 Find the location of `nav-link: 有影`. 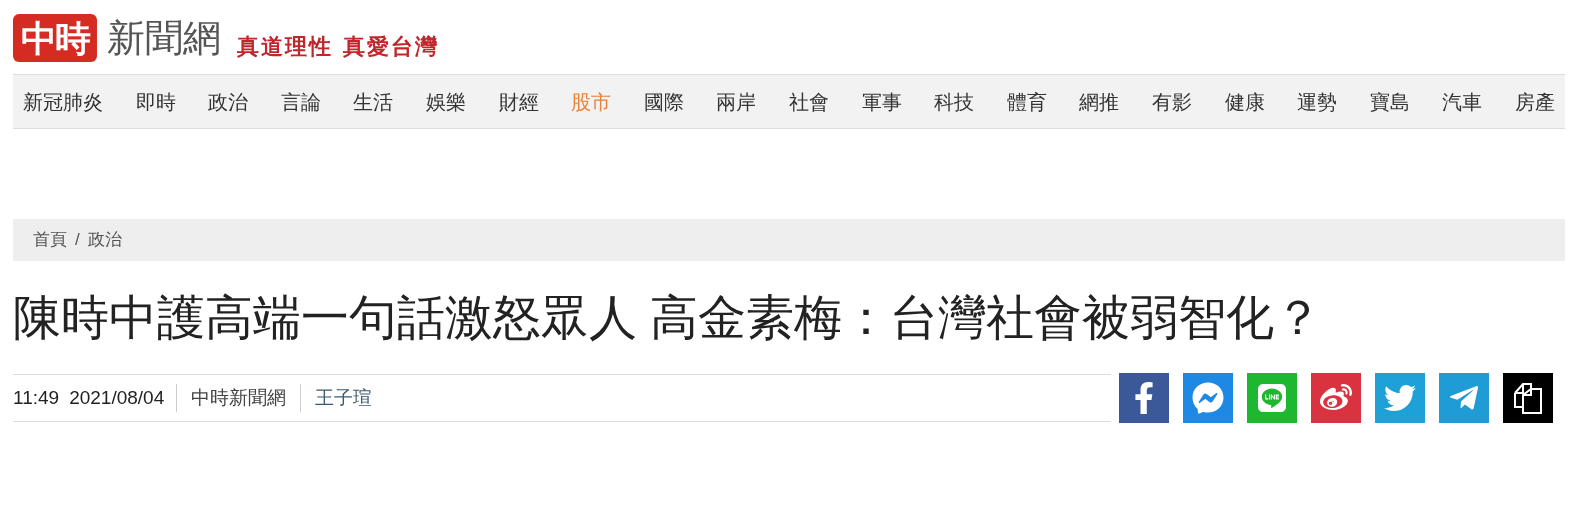

nav-link: 有影 is located at coordinates (1171, 101).